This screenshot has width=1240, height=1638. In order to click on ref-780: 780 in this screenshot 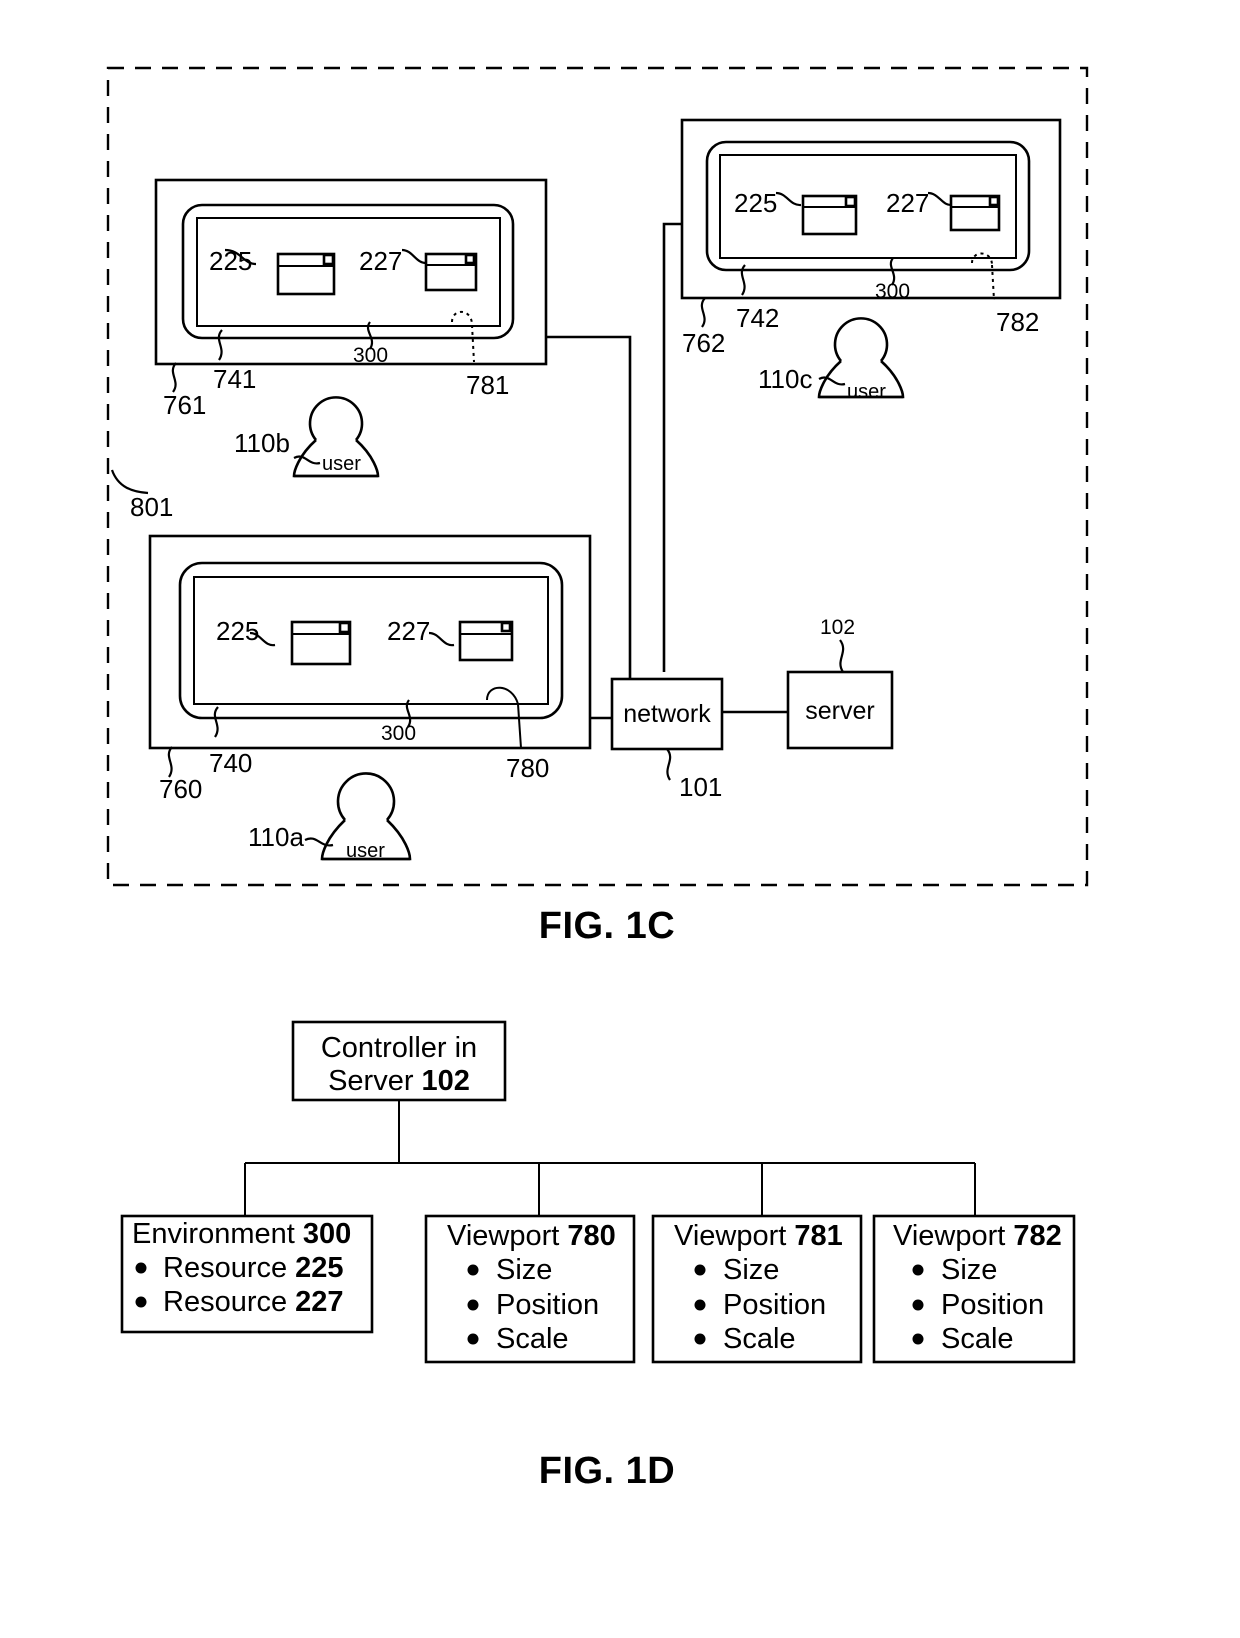, I will do `click(527, 768)`.